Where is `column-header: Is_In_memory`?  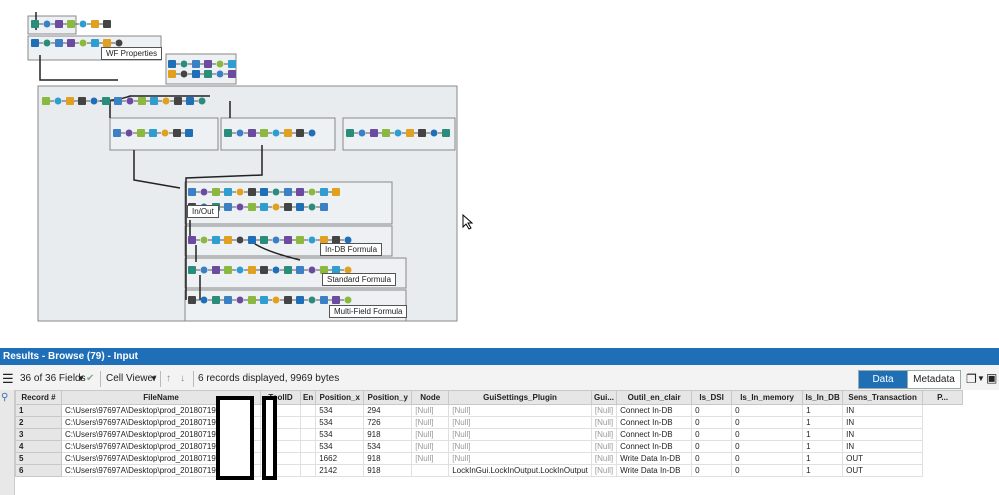 column-header: Is_In_memory is located at coordinates (767, 397).